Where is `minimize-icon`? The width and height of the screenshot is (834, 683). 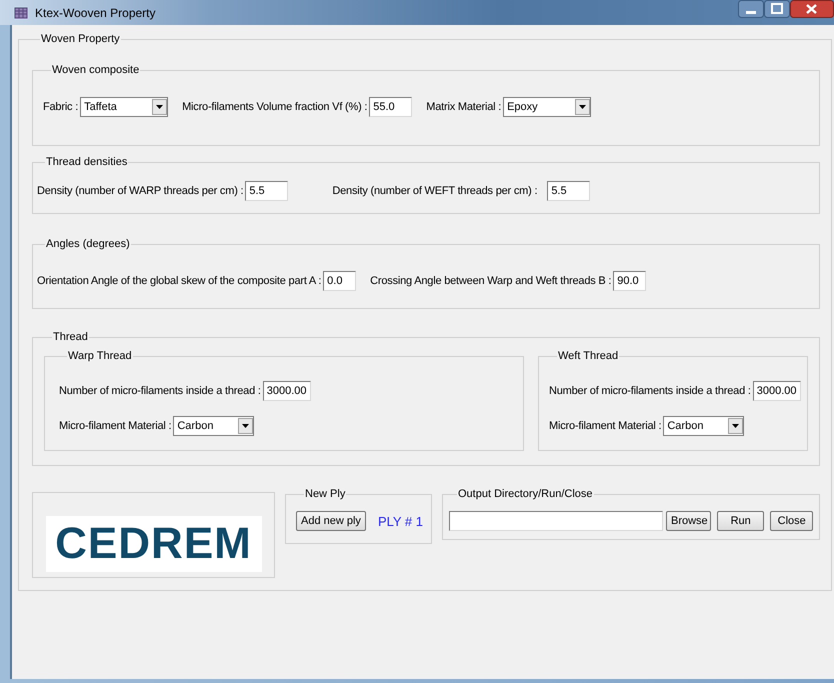 minimize-icon is located at coordinates (751, 9).